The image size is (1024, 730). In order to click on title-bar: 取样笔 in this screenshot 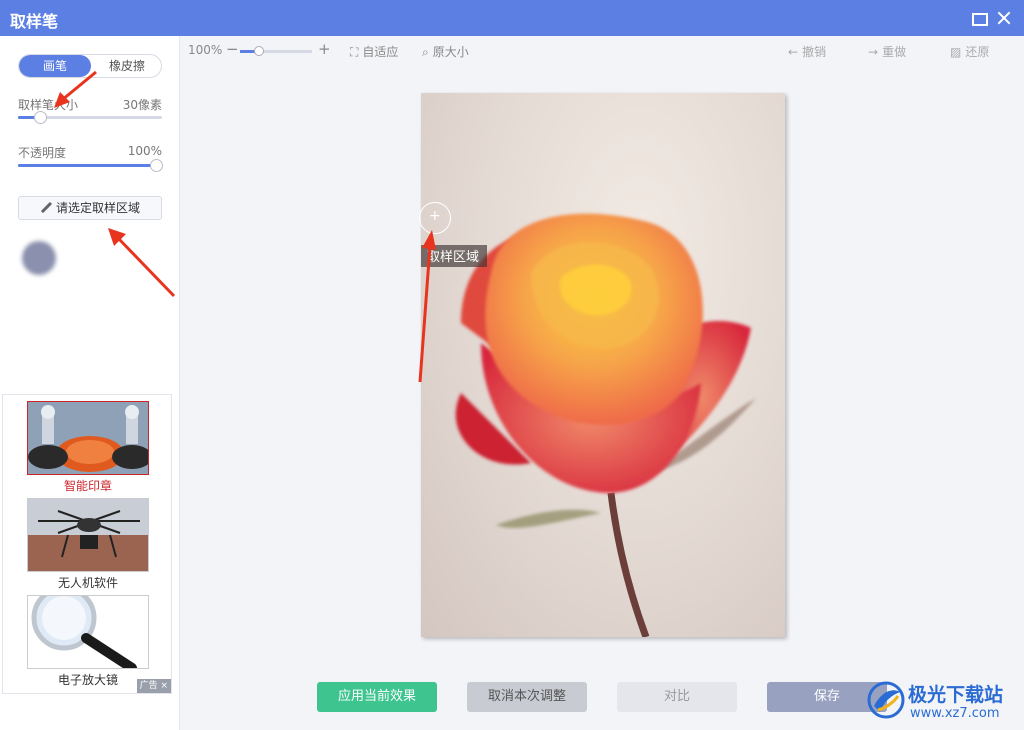, I will do `click(512, 18)`.